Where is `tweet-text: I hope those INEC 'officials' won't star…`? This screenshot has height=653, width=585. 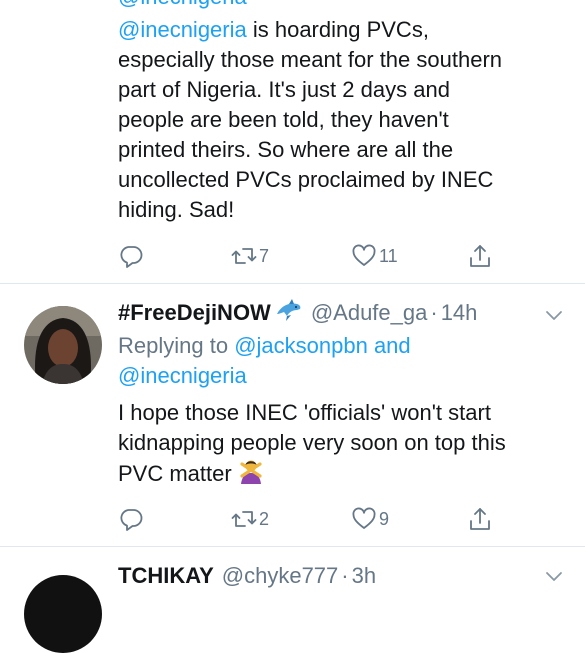
tweet-text: I hope those INEC 'officials' won't star… is located at coordinates (343, 445).